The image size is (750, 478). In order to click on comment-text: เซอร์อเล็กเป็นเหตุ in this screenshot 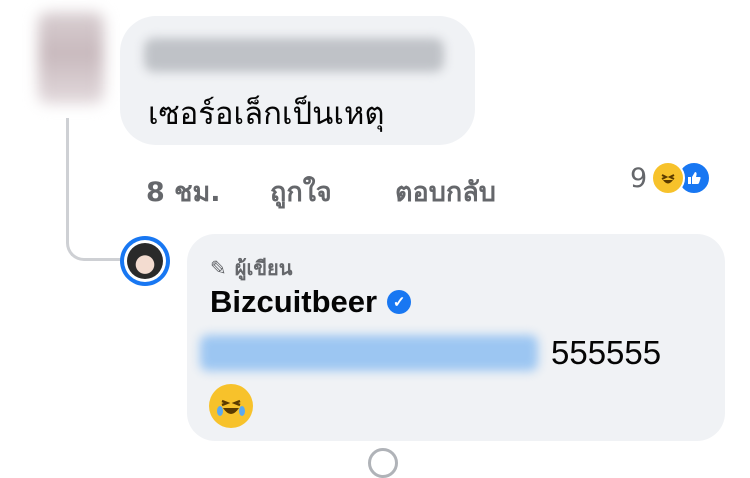, I will do `click(266, 114)`.